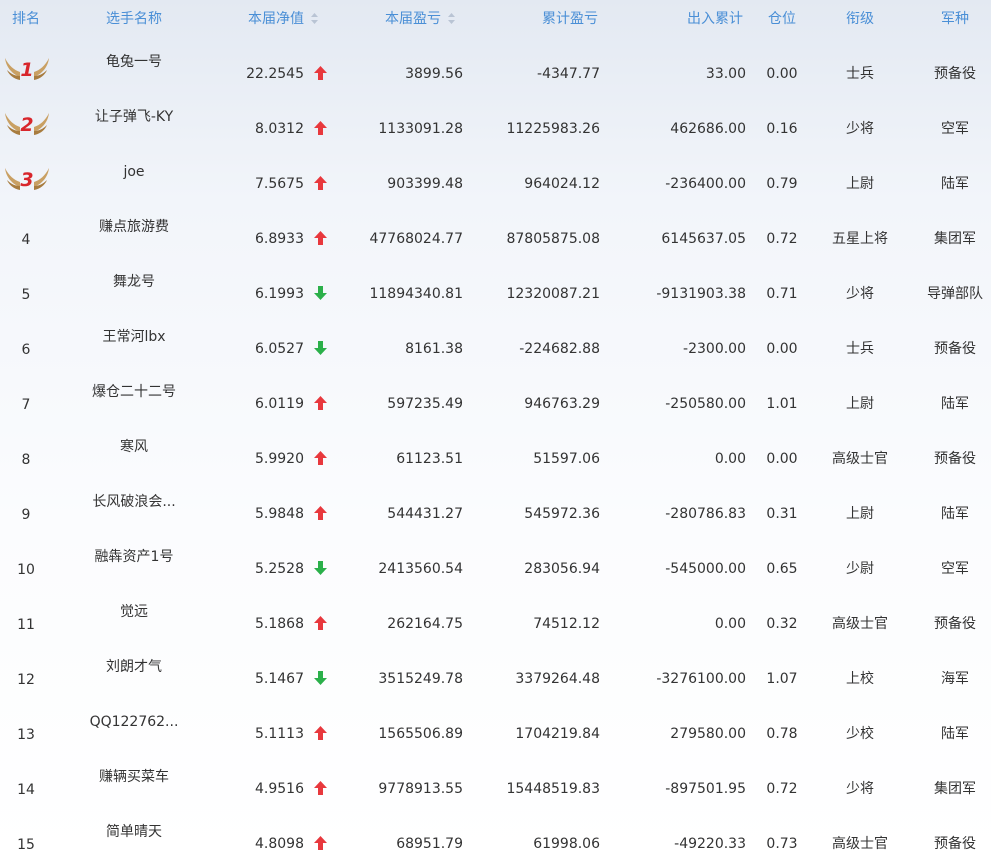 This screenshot has width=991, height=859. I want to click on position-value: 0.78, so click(782, 734).